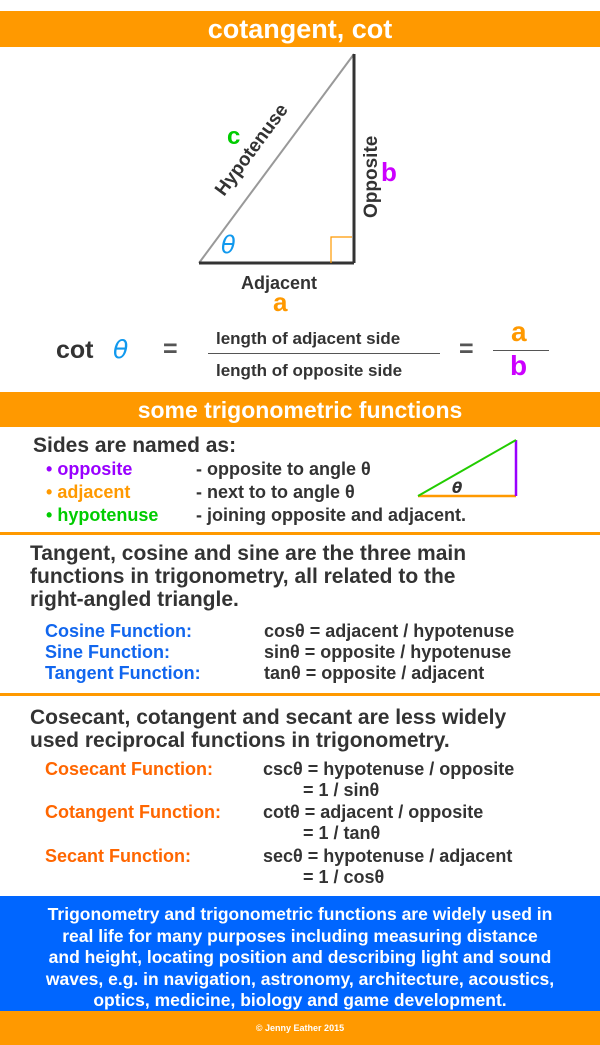  Describe the element at coordinates (297, 185) in the screenshot. I see `triangle-diagram: Hypotenuse c Opposite b θ Adjacent a` at that location.